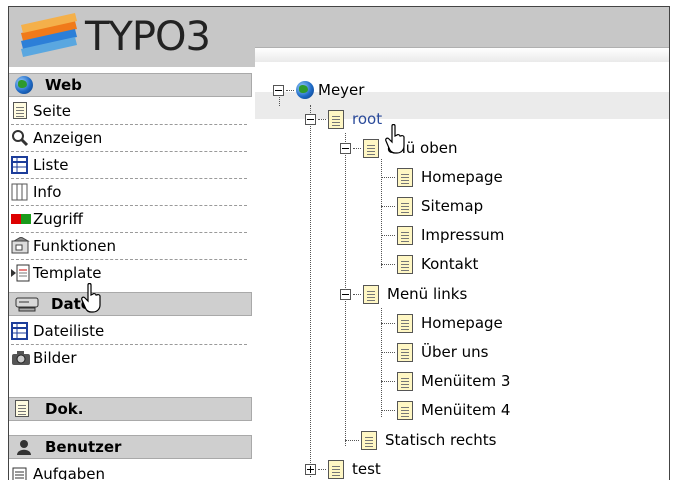 The image size is (676, 480). I want to click on tree-node-label: Statisch rechts, so click(441, 440).